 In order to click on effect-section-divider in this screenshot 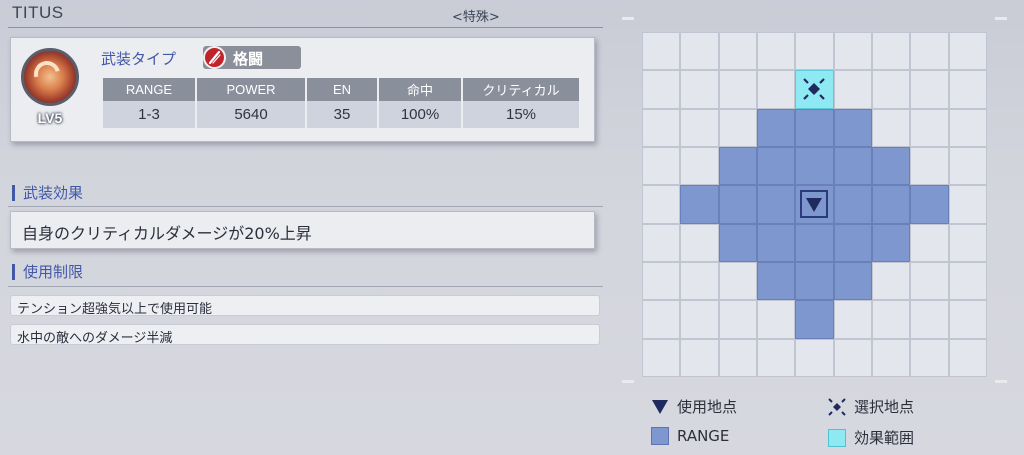, I will do `click(305, 206)`.